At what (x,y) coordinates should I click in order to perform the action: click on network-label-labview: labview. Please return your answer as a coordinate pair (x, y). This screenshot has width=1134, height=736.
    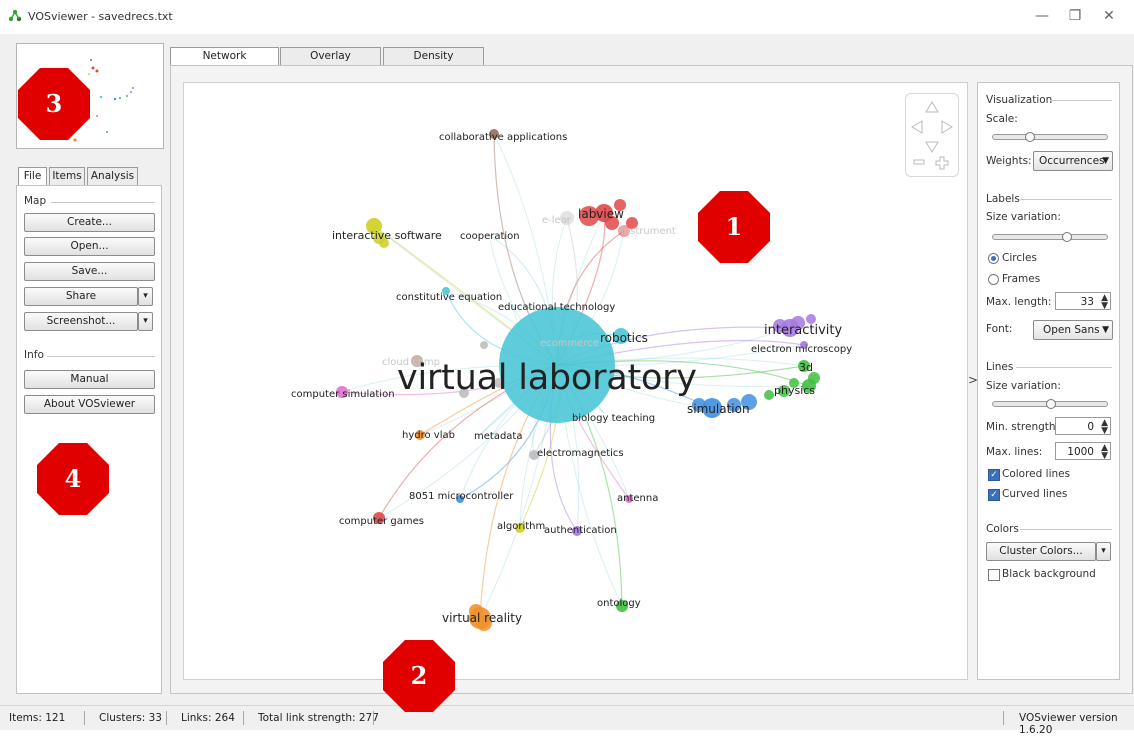
    Looking at the image, I should click on (601, 214).